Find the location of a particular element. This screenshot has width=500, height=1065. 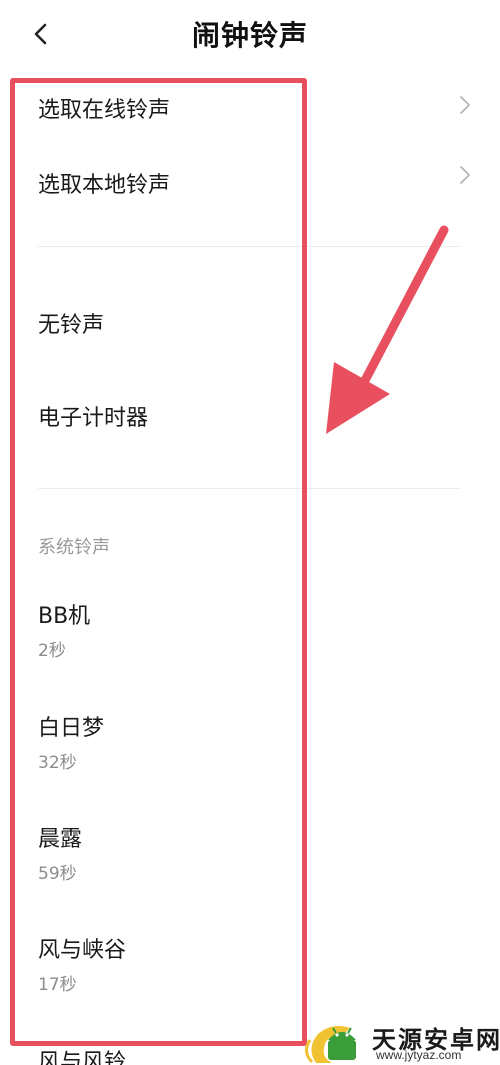

ringtone-item: 风与峡谷 17秒 is located at coordinates (254, 963).